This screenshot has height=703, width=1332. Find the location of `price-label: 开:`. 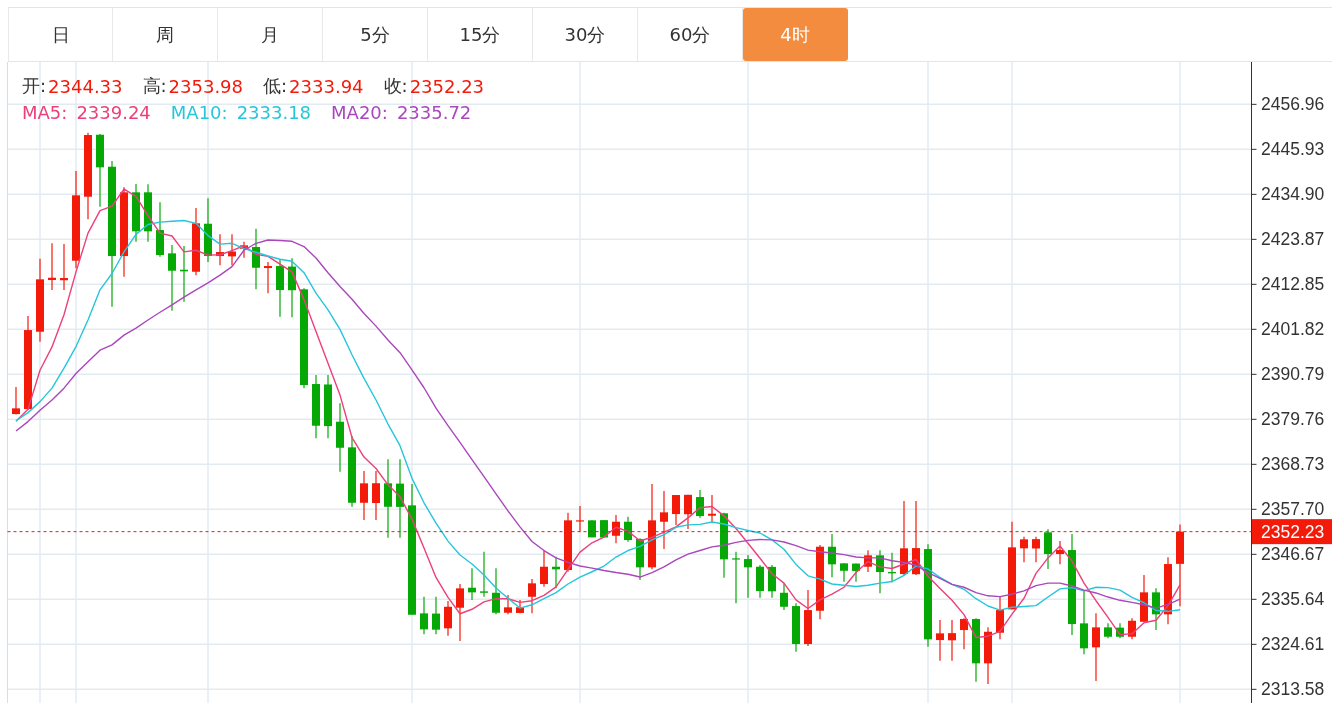

price-label: 开: is located at coordinates (34, 86).